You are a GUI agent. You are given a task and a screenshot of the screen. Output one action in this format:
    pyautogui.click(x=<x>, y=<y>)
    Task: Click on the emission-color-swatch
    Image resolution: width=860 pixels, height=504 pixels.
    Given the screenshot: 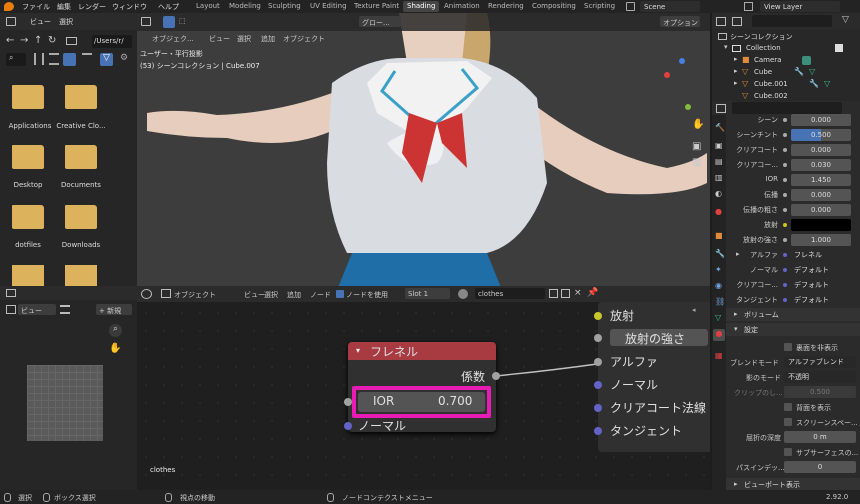 What is the action you would take?
    pyautogui.click(x=821, y=225)
    